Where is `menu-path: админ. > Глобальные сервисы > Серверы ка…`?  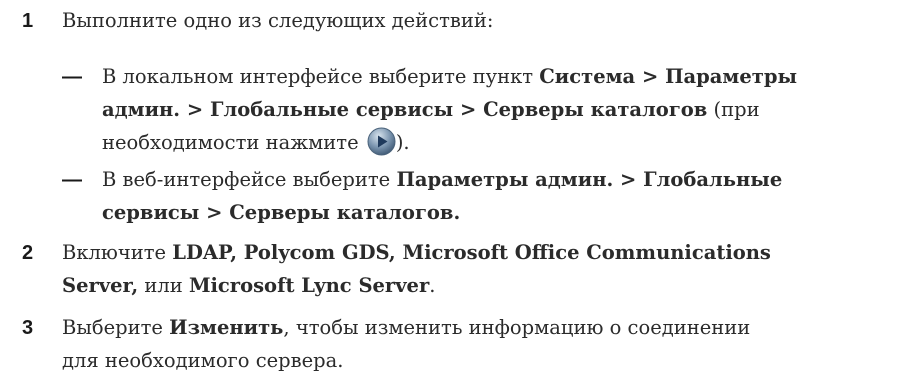 menu-path: админ. > Глобальные сервисы > Серверы ка… is located at coordinates (405, 109).